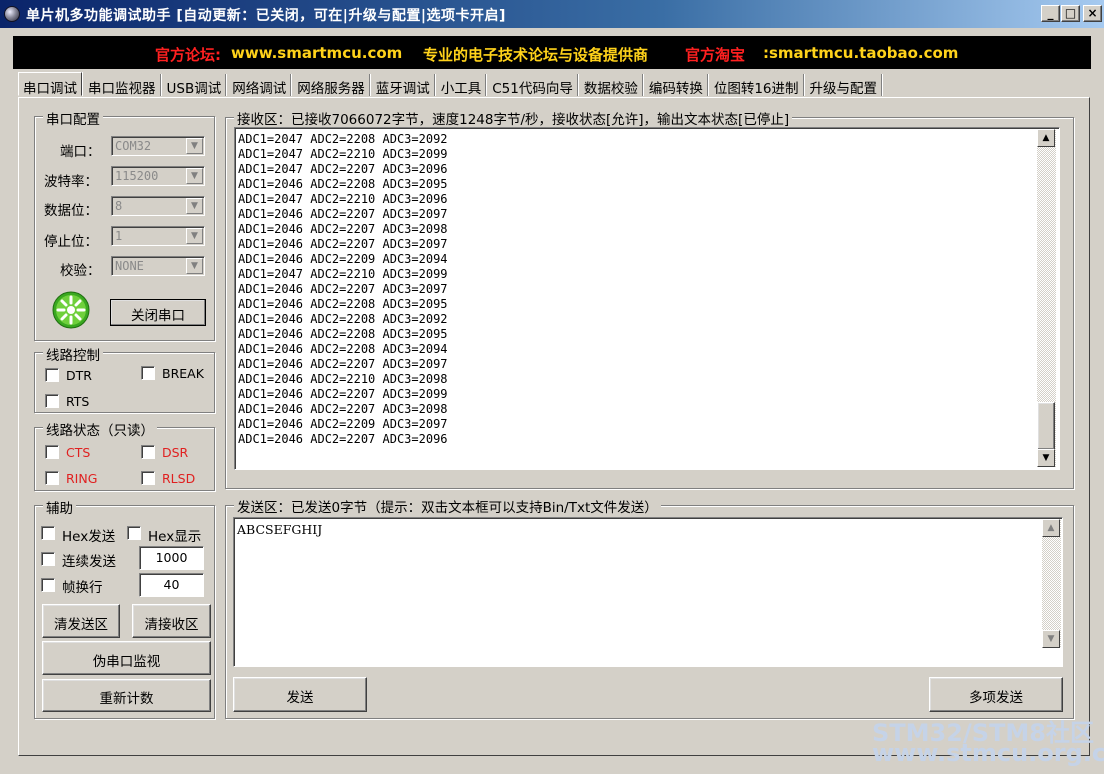  I want to click on parity-select: NONE ▼, so click(158, 266).